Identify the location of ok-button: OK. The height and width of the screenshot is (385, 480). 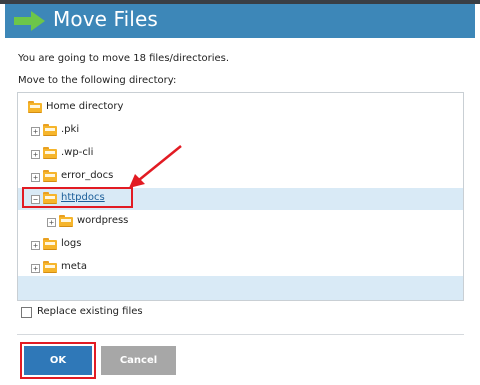
(58, 360).